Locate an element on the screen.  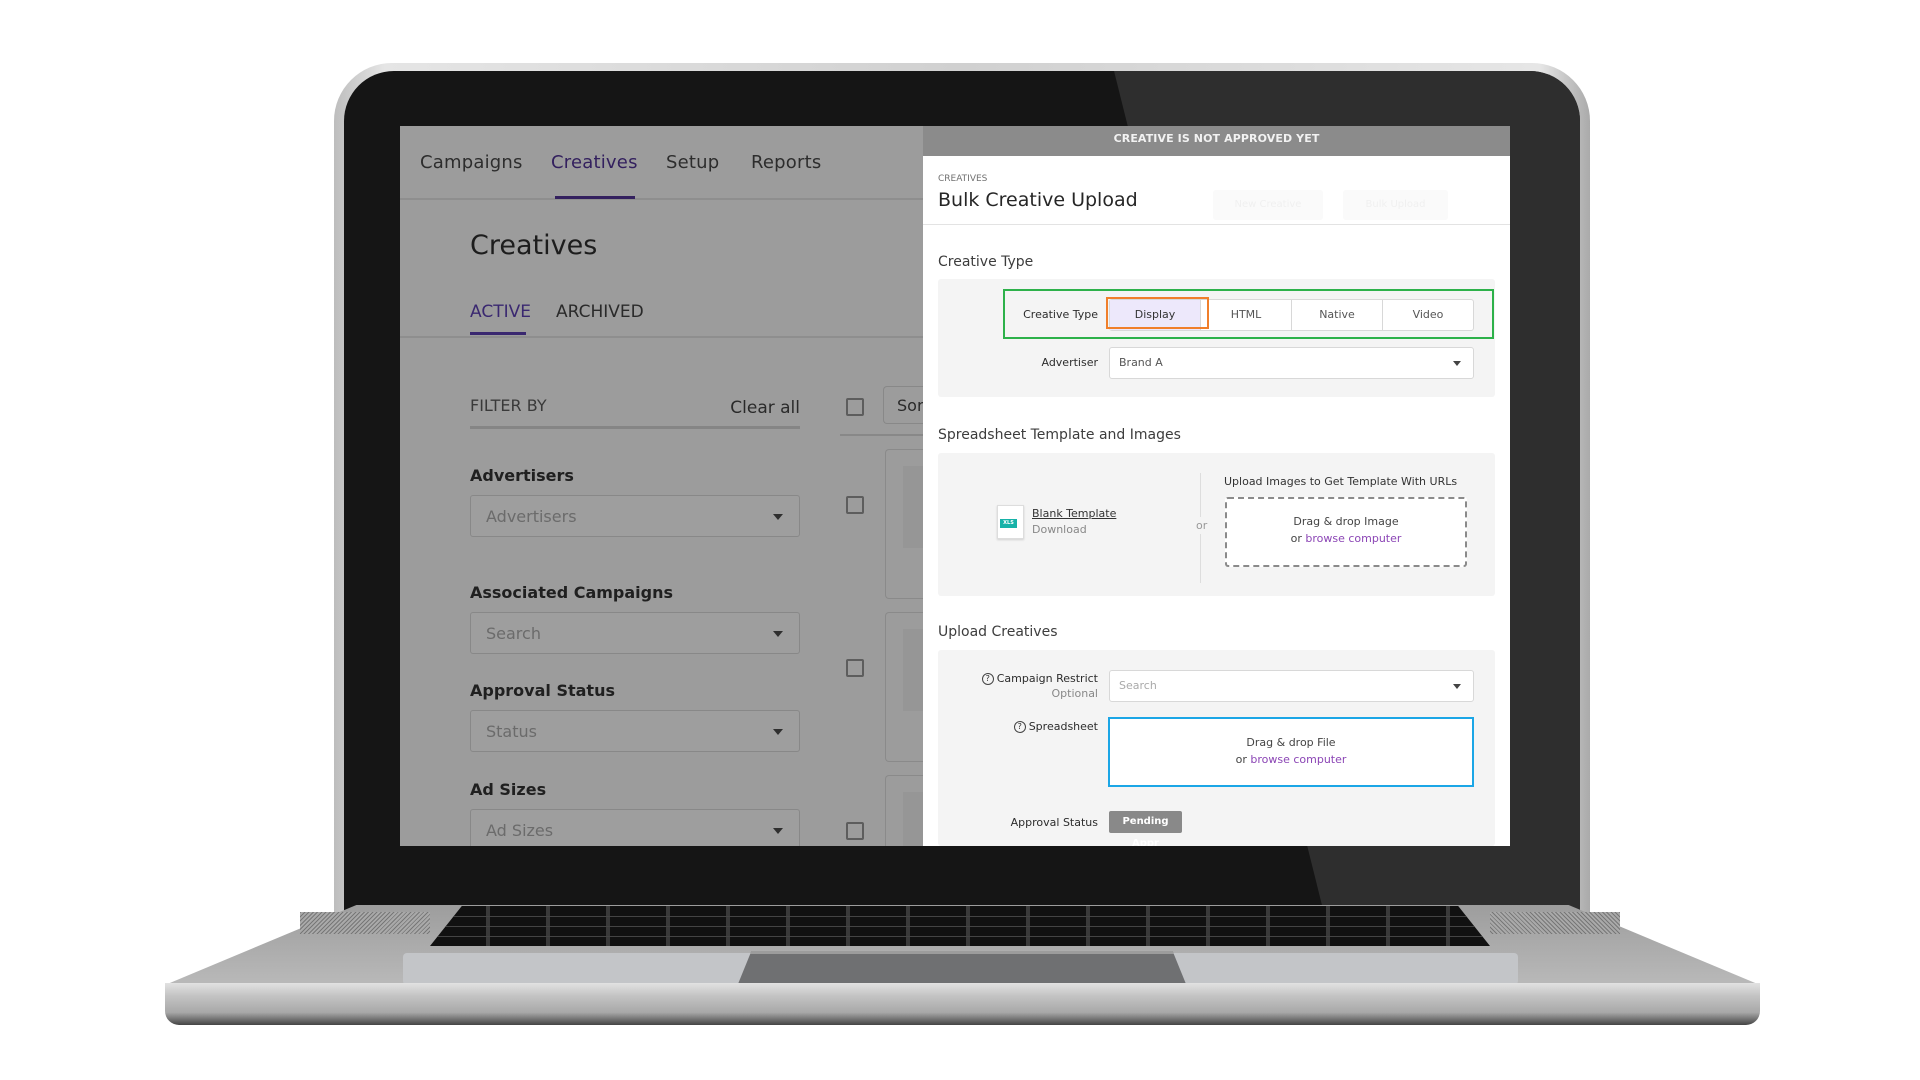
filter-campaigns-select: Search is located at coordinates (635, 633).